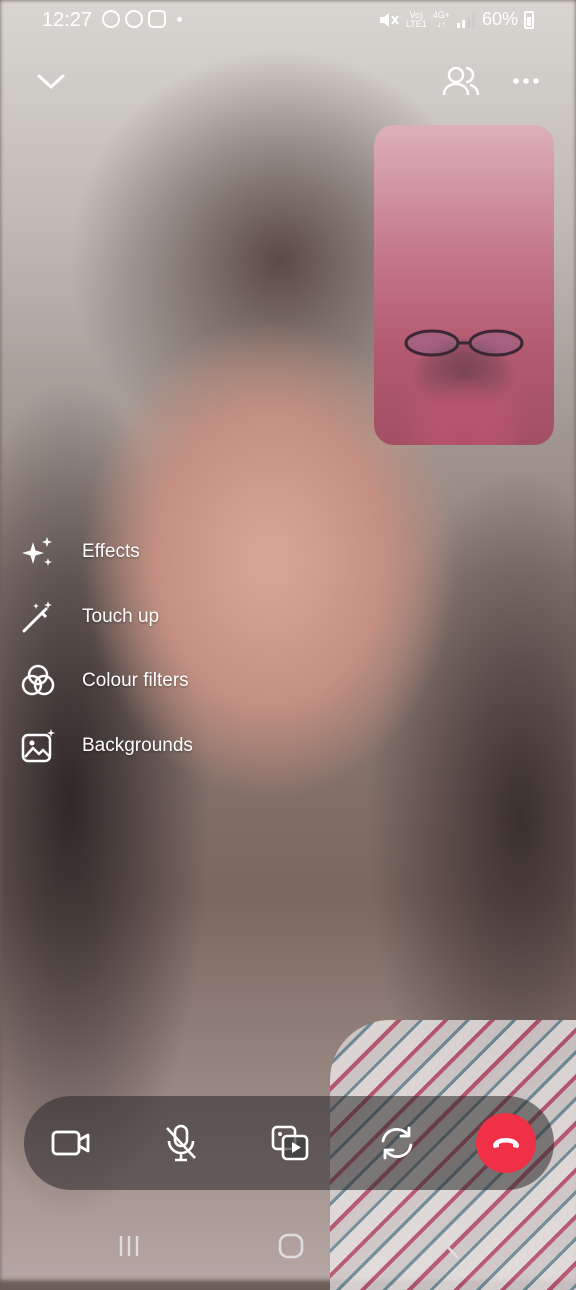 The width and height of the screenshot is (576, 1290). I want to click on magic-wand-icon, so click(37, 616).